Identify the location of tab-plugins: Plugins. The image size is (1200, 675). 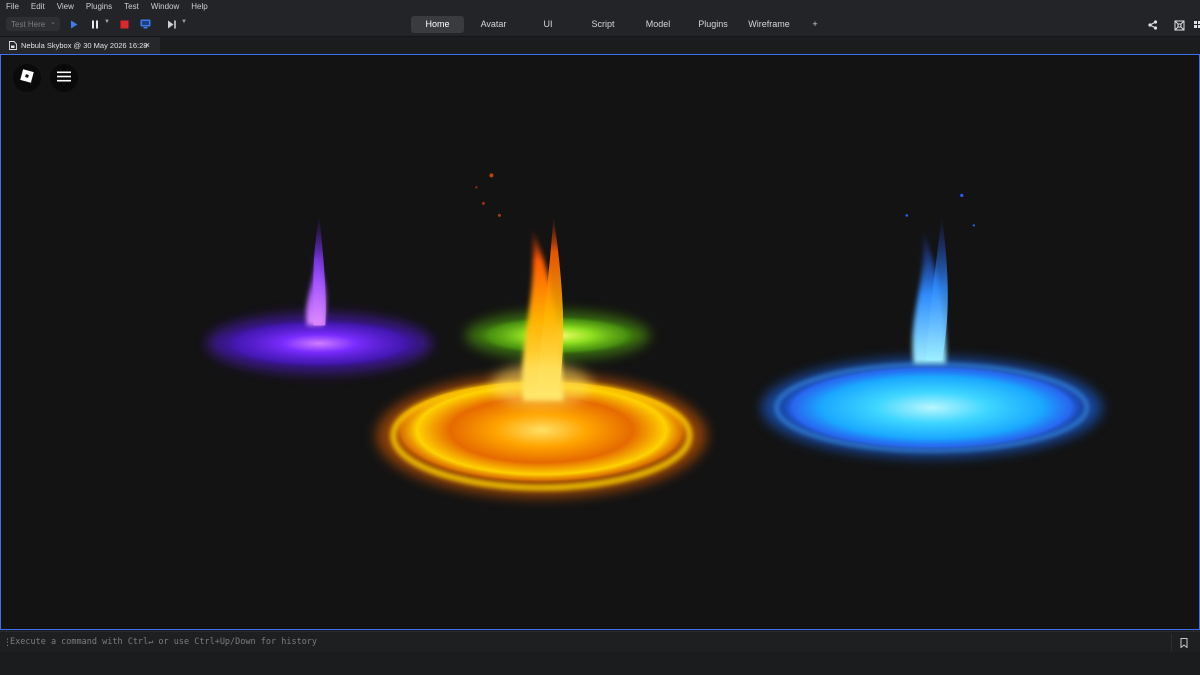
(713, 24).